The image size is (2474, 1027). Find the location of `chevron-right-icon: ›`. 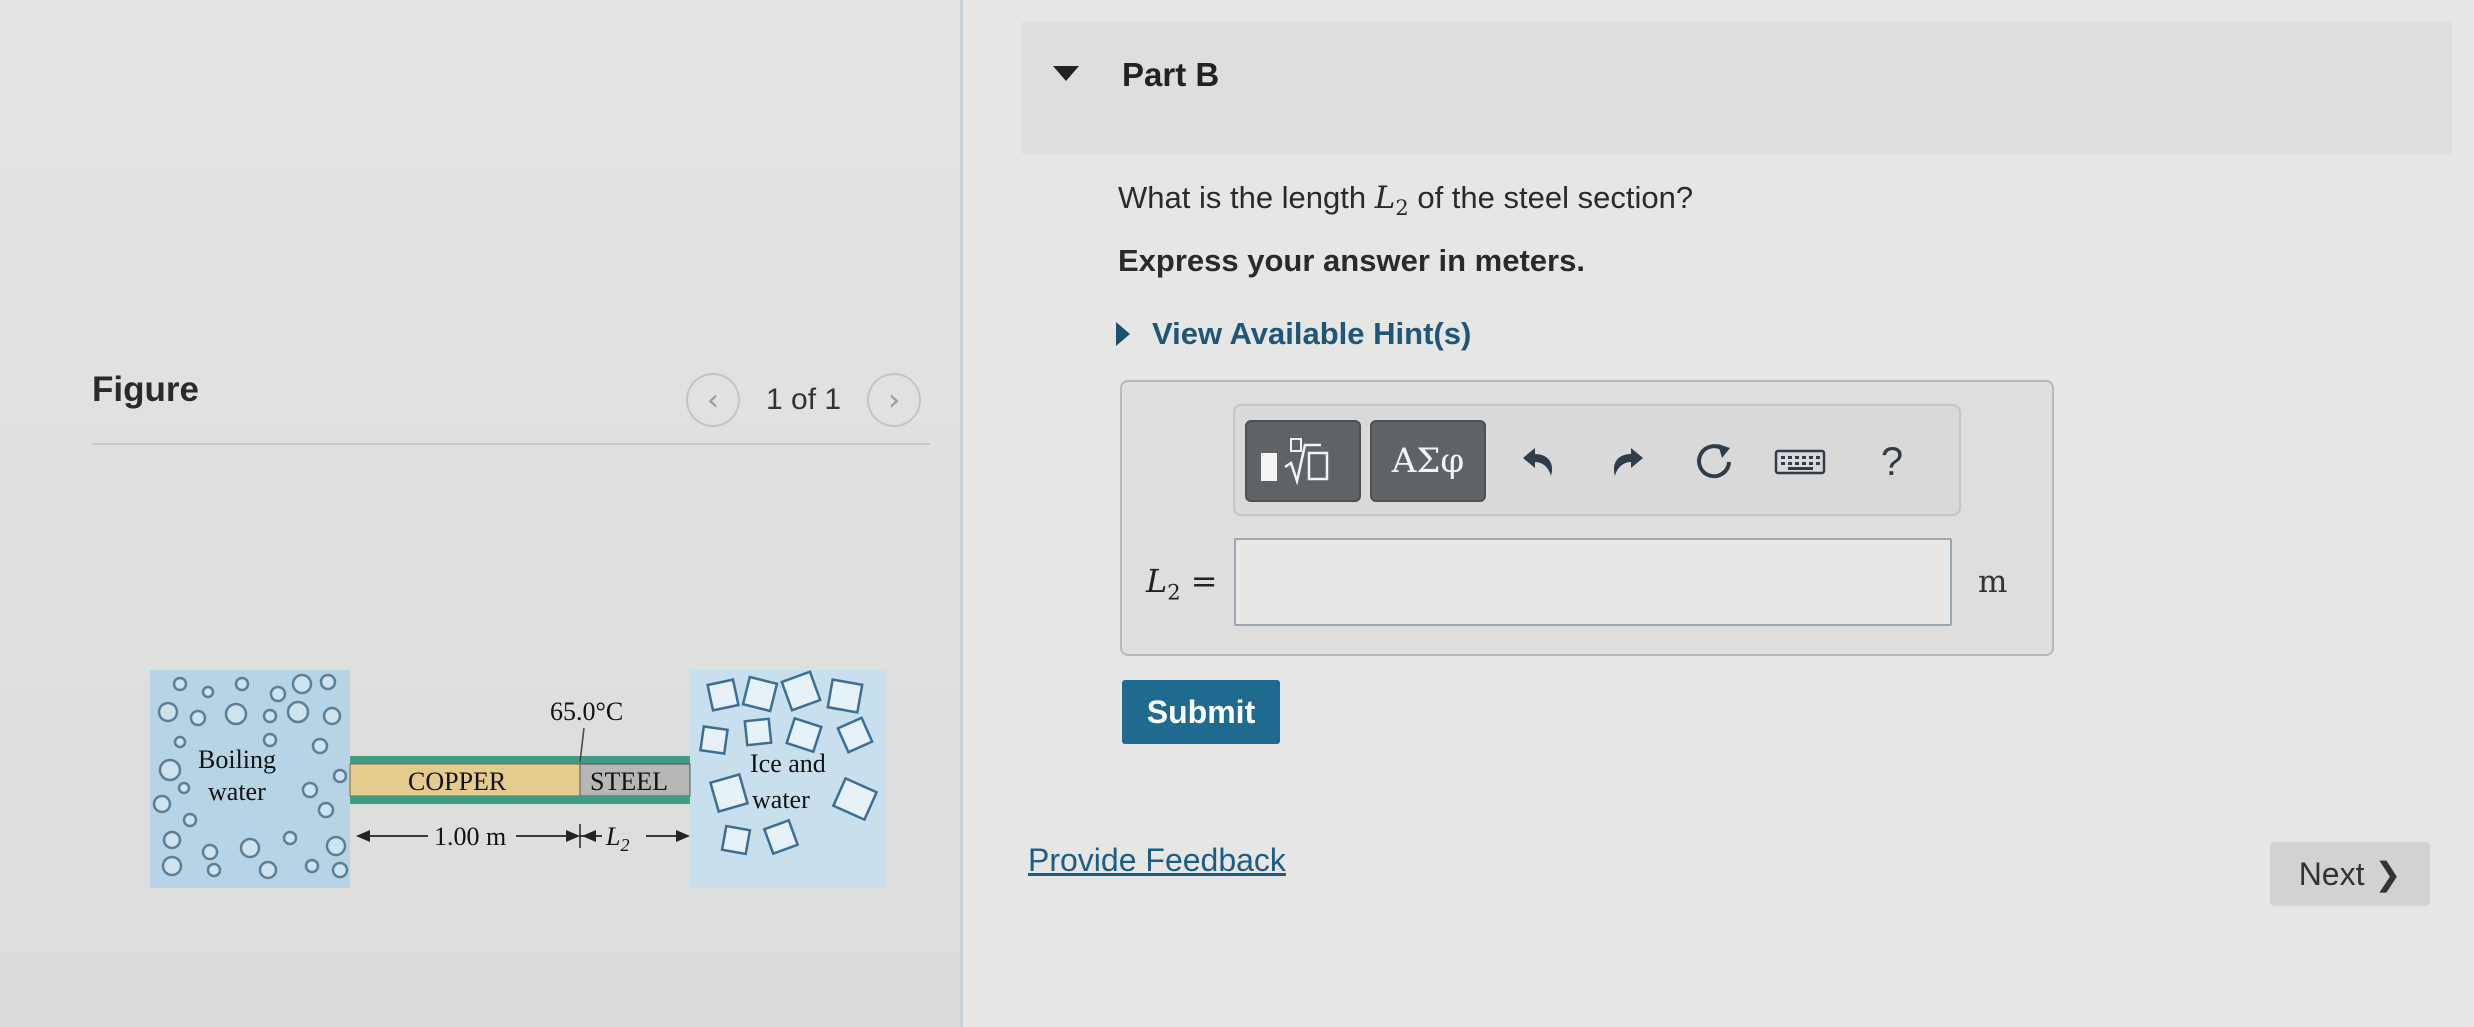

chevron-right-icon: › is located at coordinates (894, 400).